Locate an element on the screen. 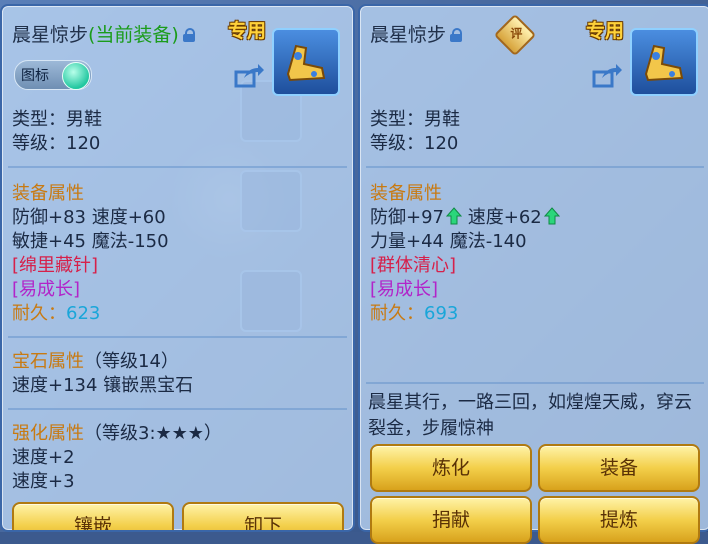 This screenshot has width=708, height=544. unequip-button: 卸下 is located at coordinates (263, 516).